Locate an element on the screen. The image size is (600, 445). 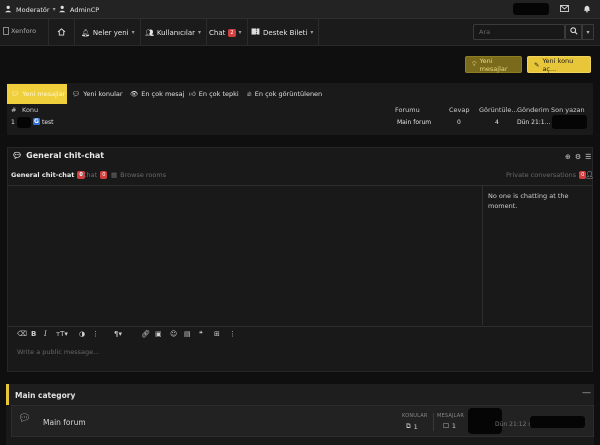
moderator-menu: Moderatör ▾ is located at coordinates (30, 9).